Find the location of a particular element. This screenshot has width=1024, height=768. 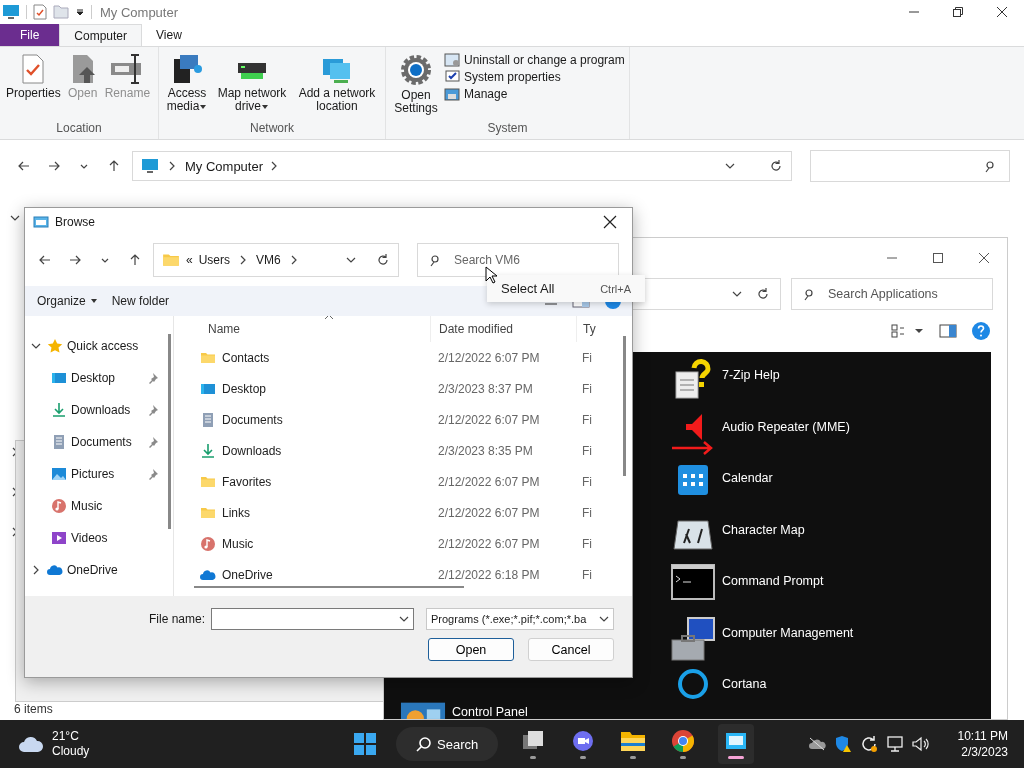

search-button: Search is located at coordinates (447, 744).